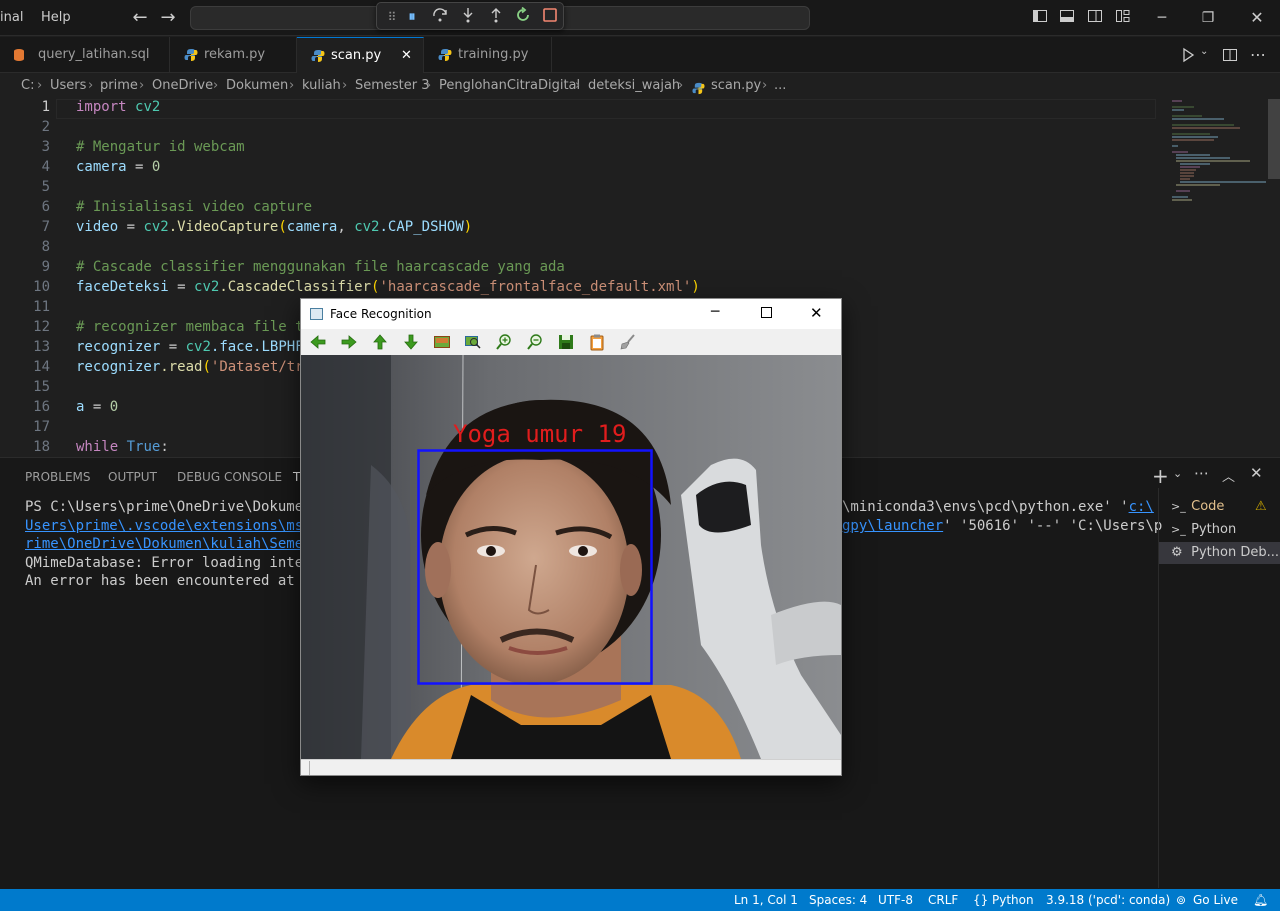 Image resolution: width=1280 pixels, height=911 pixels. Describe the element at coordinates (119, 86) in the screenshot. I see `breadcrumb-item: prime` at that location.